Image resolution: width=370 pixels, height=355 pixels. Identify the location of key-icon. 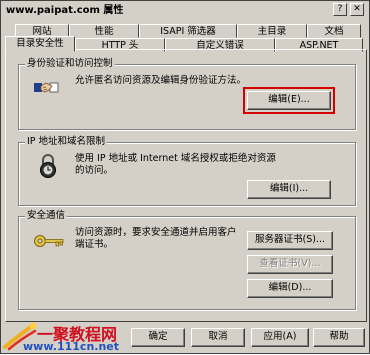
(49, 241).